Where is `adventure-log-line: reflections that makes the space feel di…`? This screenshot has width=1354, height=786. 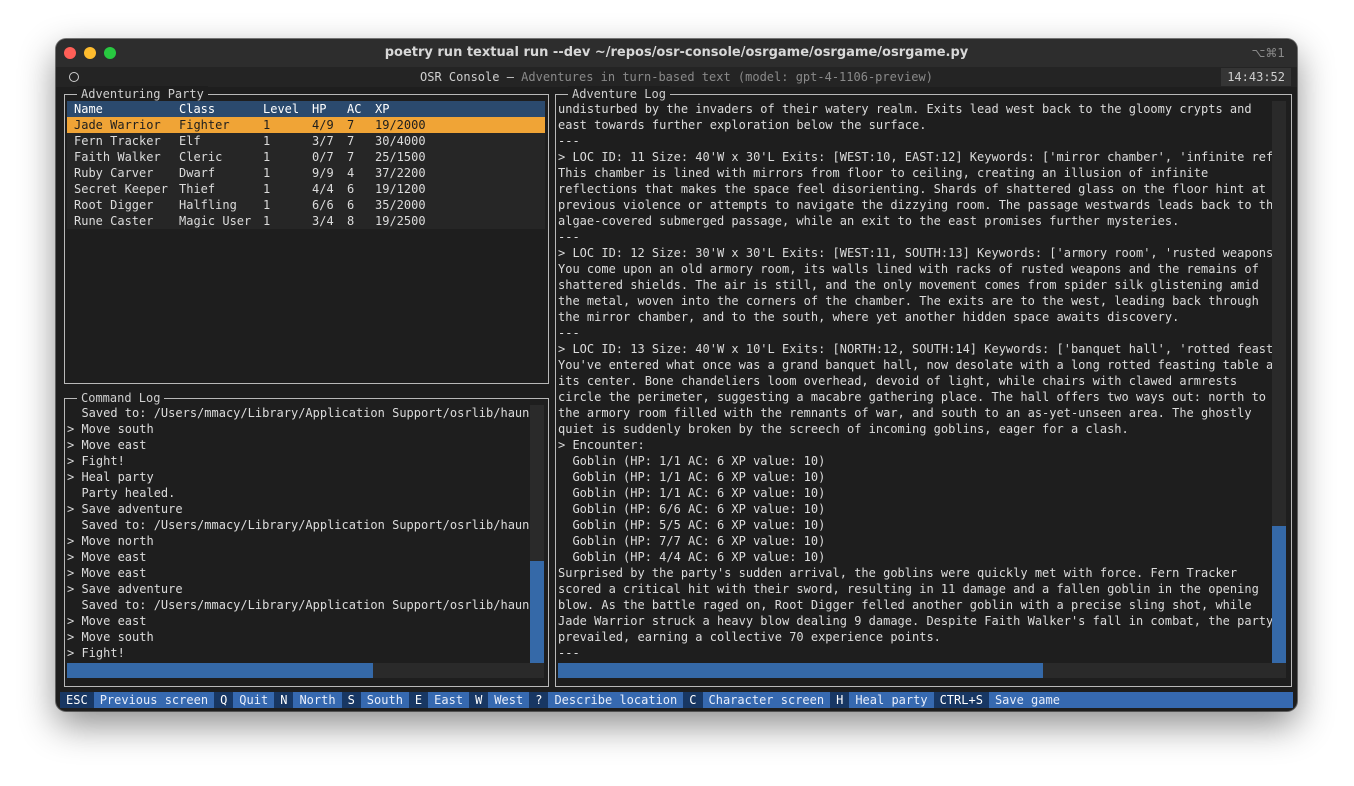
adventure-log-line: reflections that makes the space feel di… is located at coordinates (912, 189).